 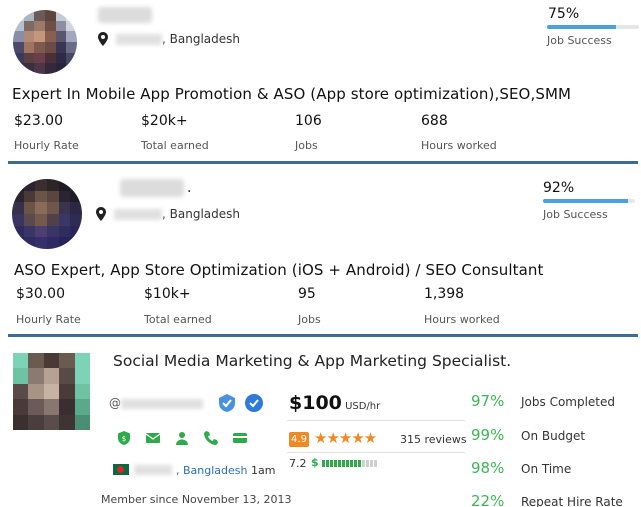 I want to click on earnings-bar-meter, so click(x=349, y=463).